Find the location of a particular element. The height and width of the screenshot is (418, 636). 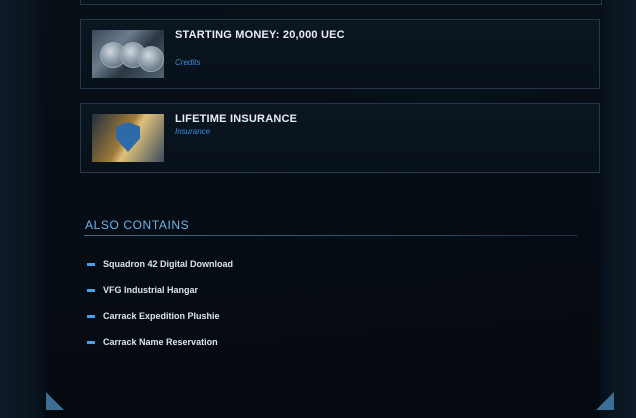

list-item-label: VFG Industrial Hangar is located at coordinates (151, 290).